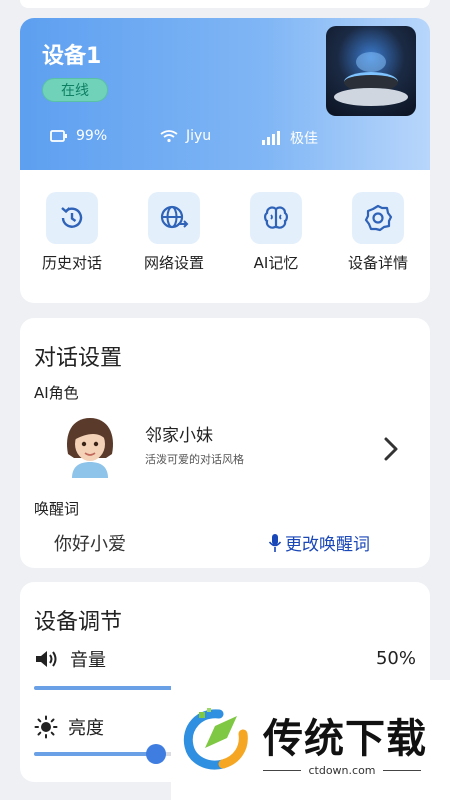 The image size is (450, 800). What do you see at coordinates (71, 263) in the screenshot?
I see `history-chat-label: 历史对话` at bounding box center [71, 263].